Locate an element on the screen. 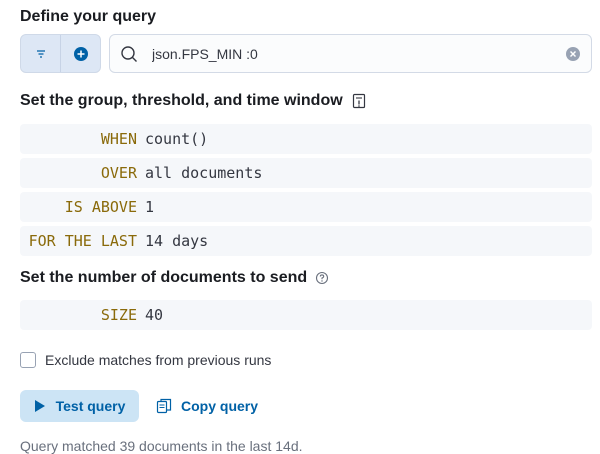  docs-section-title: Set the number of documents to send is located at coordinates (174, 278).